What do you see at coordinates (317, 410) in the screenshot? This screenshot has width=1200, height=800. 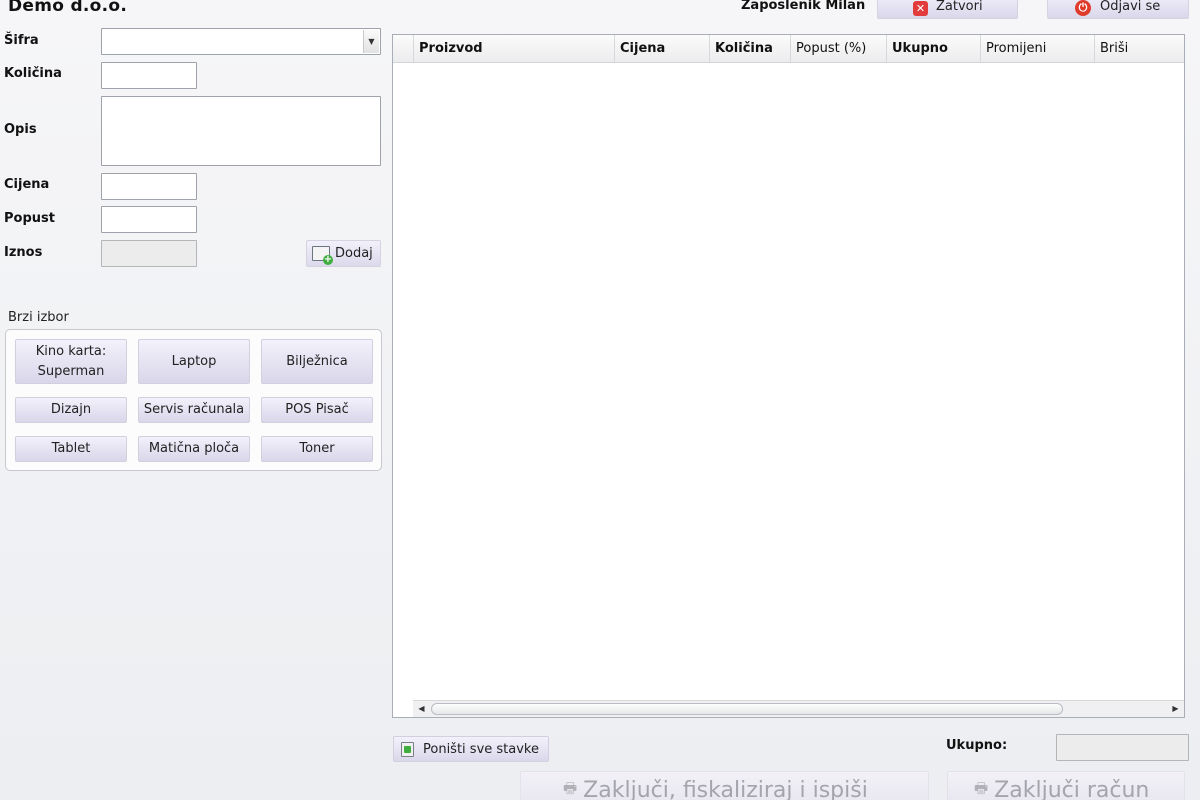 I see `quick-item-pos-pisac: POS Pisač` at bounding box center [317, 410].